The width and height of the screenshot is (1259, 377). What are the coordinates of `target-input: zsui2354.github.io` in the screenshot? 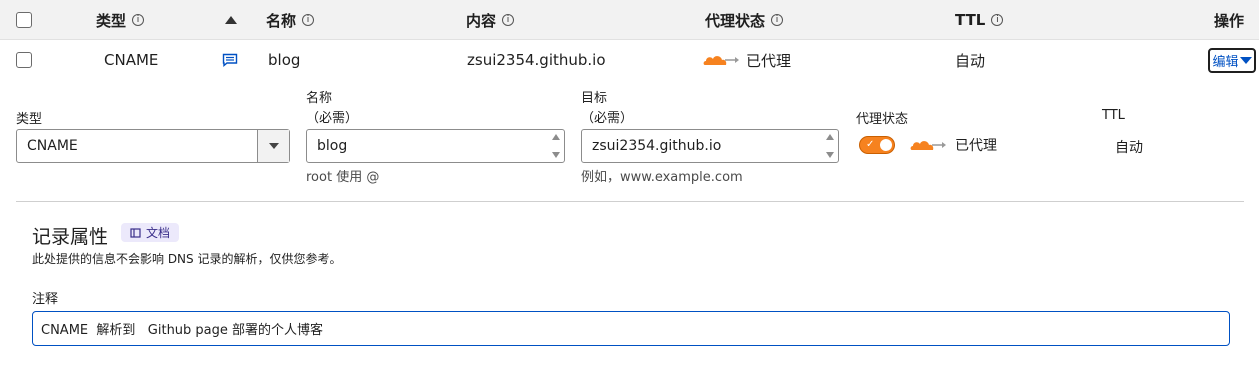 It's located at (710, 146).